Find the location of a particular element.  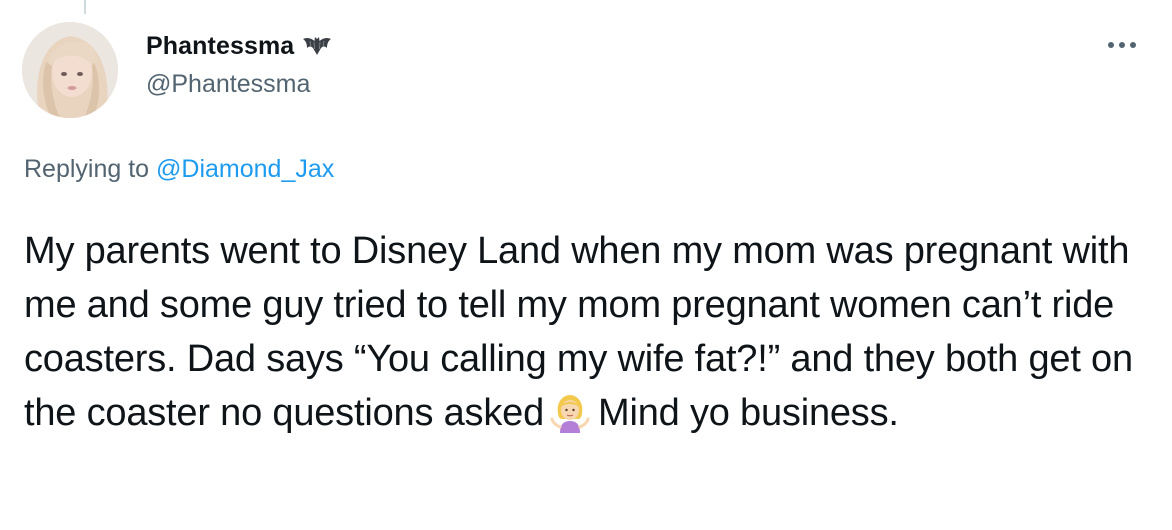

reply-context-prefix: Replying to is located at coordinates (90, 169).